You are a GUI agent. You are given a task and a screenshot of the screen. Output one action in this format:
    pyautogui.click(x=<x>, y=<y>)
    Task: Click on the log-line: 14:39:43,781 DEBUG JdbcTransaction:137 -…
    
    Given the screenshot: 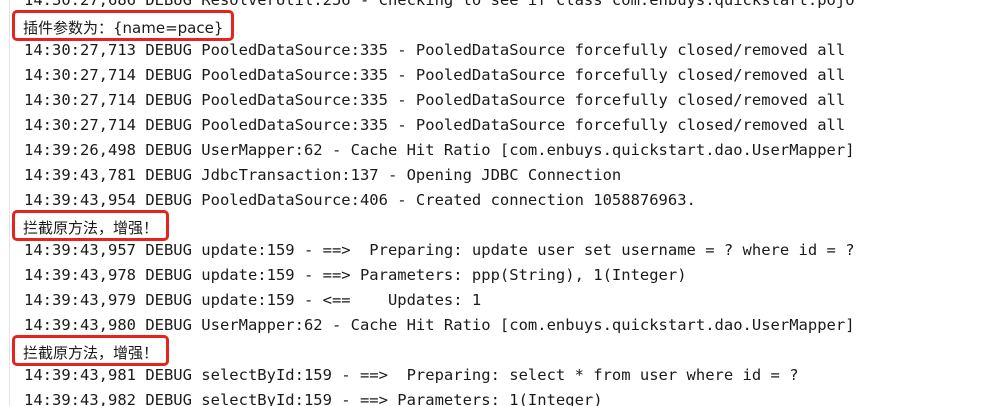 What is the action you would take?
    pyautogui.click(x=499, y=175)
    